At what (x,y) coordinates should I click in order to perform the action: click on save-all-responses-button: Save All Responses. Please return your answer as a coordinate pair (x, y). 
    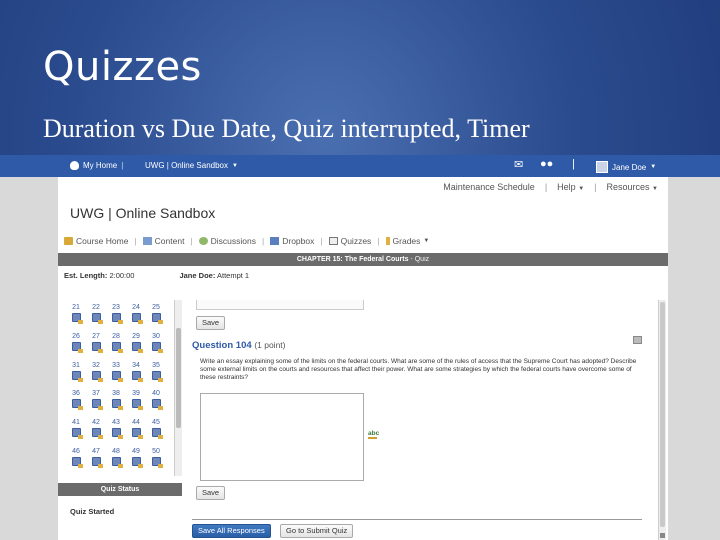
    Looking at the image, I should click on (231, 531).